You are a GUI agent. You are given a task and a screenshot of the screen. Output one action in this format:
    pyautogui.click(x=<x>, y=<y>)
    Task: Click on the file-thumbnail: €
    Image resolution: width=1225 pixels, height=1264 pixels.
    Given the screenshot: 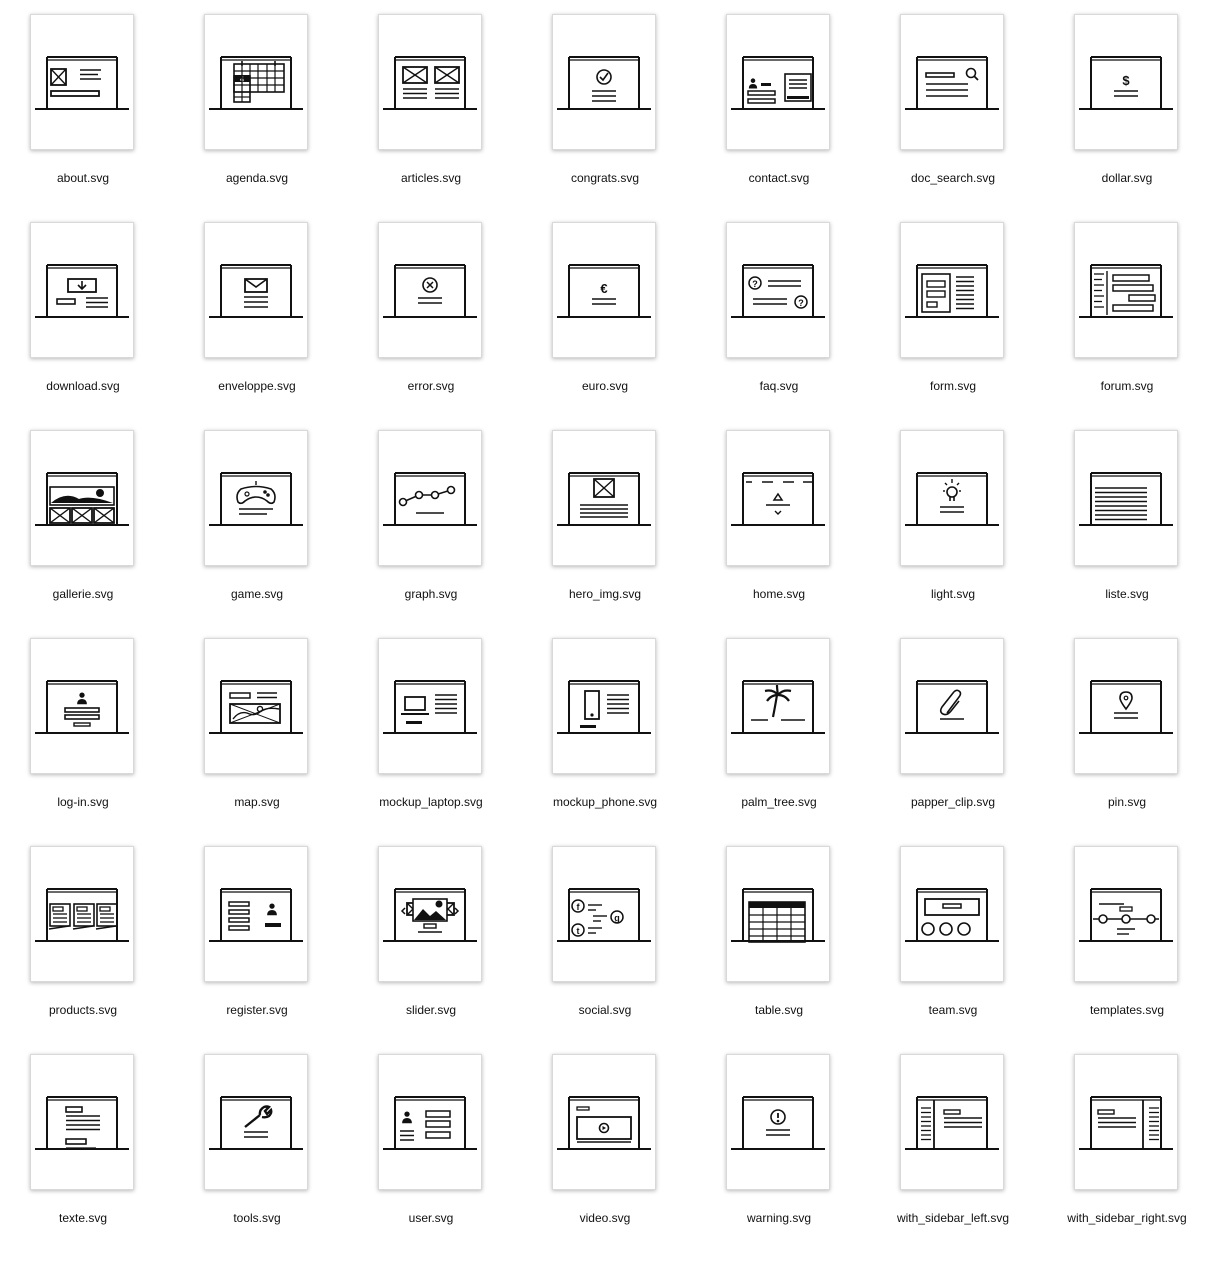 What is the action you would take?
    pyautogui.click(x=604, y=290)
    